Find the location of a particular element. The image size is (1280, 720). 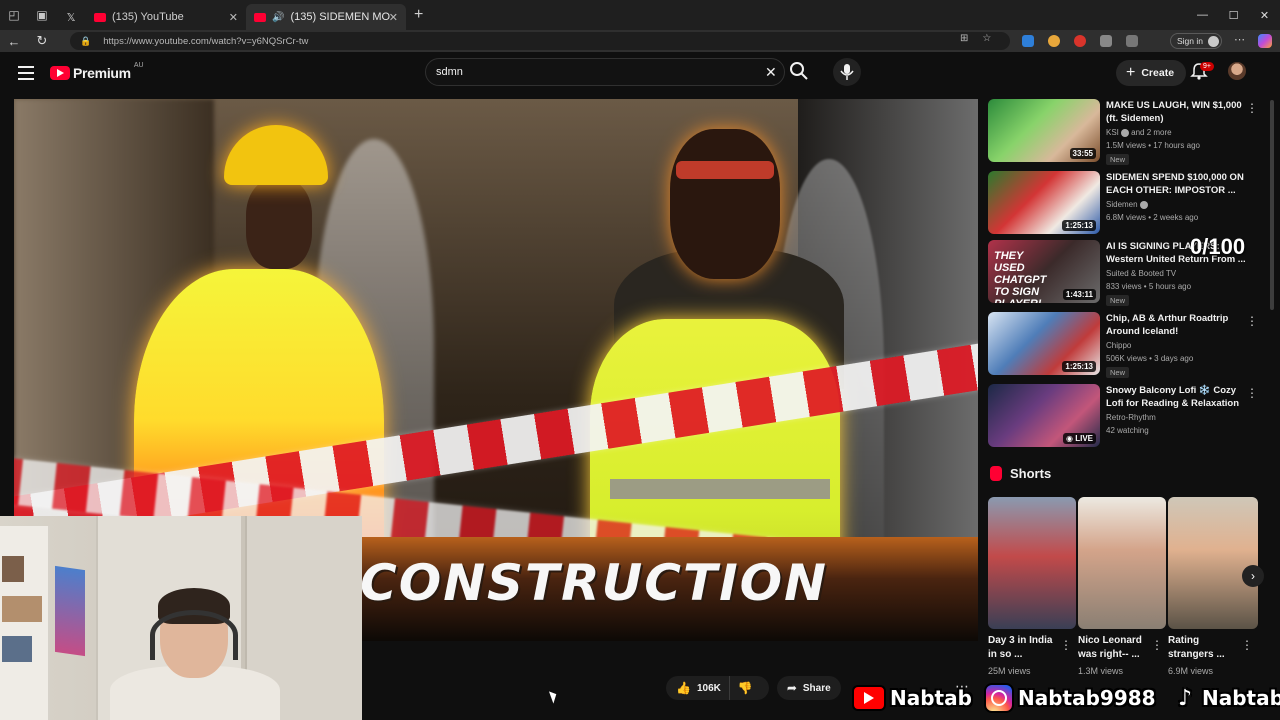

like-count: 106K is located at coordinates (709, 688).